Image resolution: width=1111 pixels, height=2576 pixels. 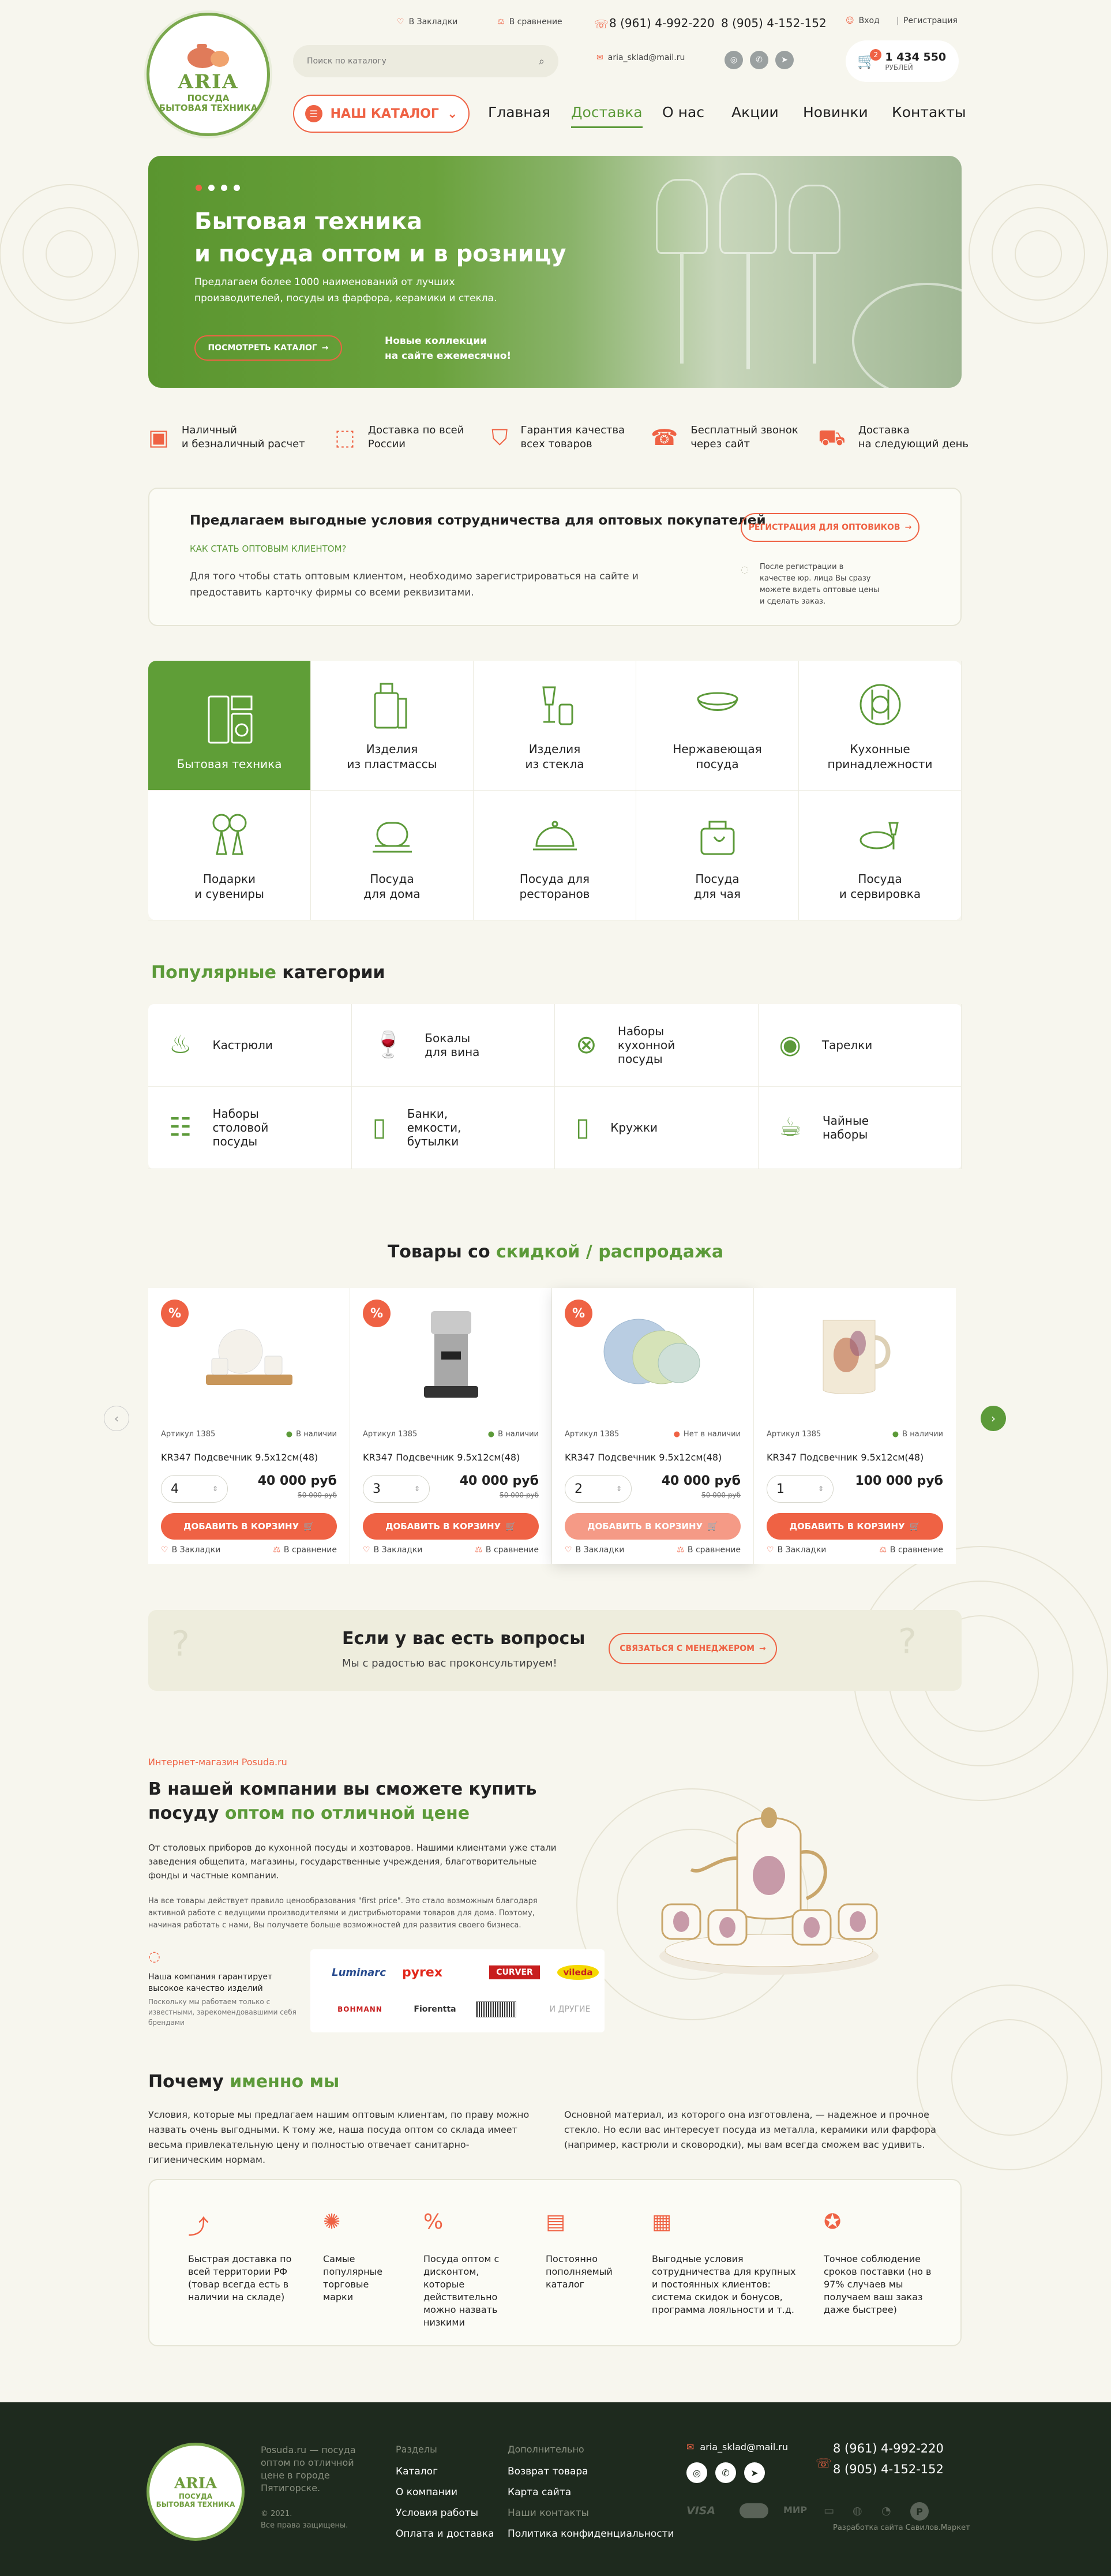 I want to click on category-plastic: Изделия из пластмассы, so click(x=392, y=726).